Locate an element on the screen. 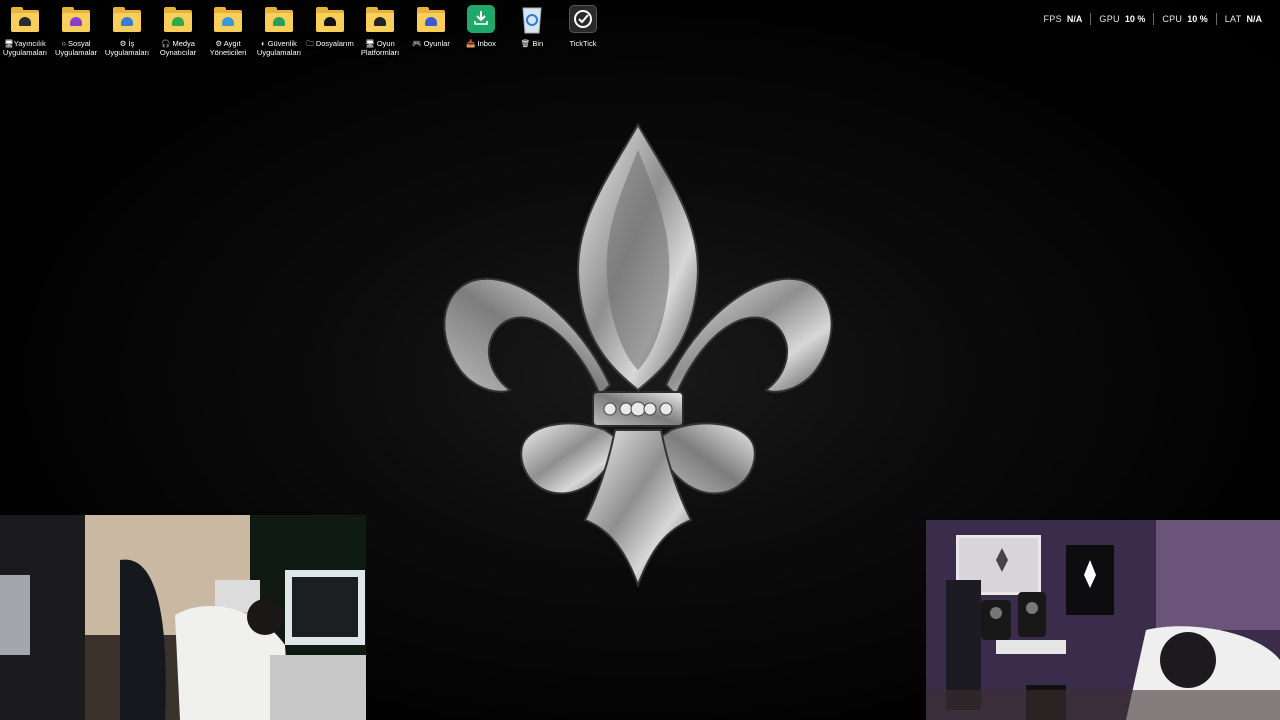 The height and width of the screenshot is (720, 1280). stat-key: GPU is located at coordinates (1109, 19).